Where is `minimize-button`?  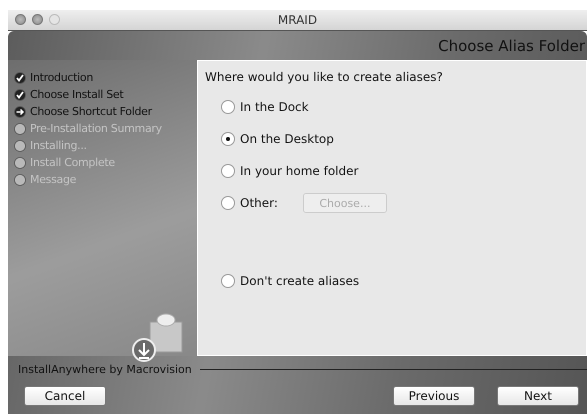 minimize-button is located at coordinates (37, 19).